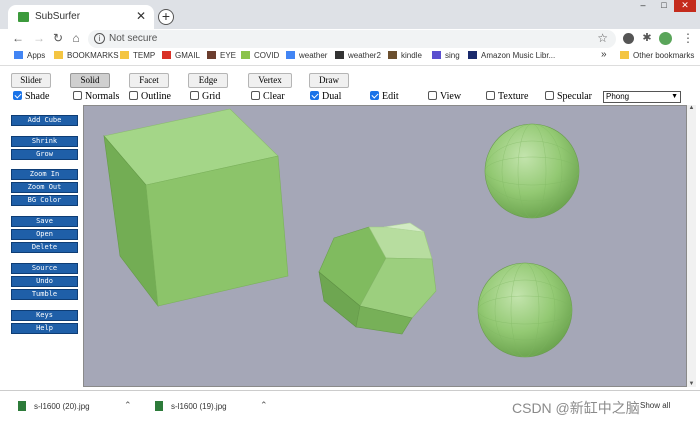 The height and width of the screenshot is (424, 700). I want to click on texture-checkbox: Texture, so click(507, 96).